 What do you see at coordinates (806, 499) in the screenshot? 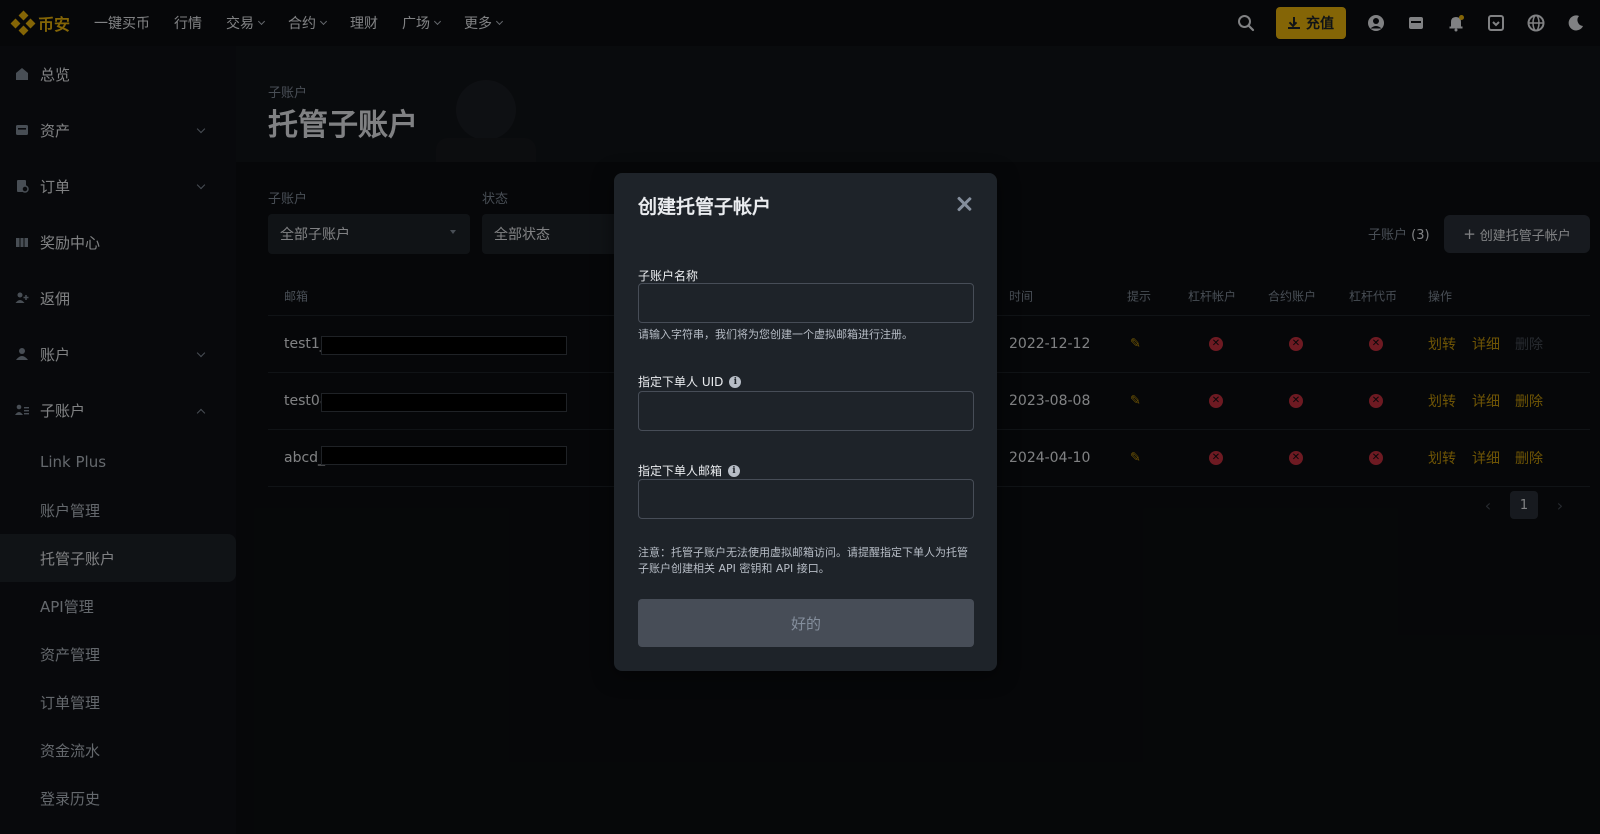
I see `assigned-trader-email-input` at bounding box center [806, 499].